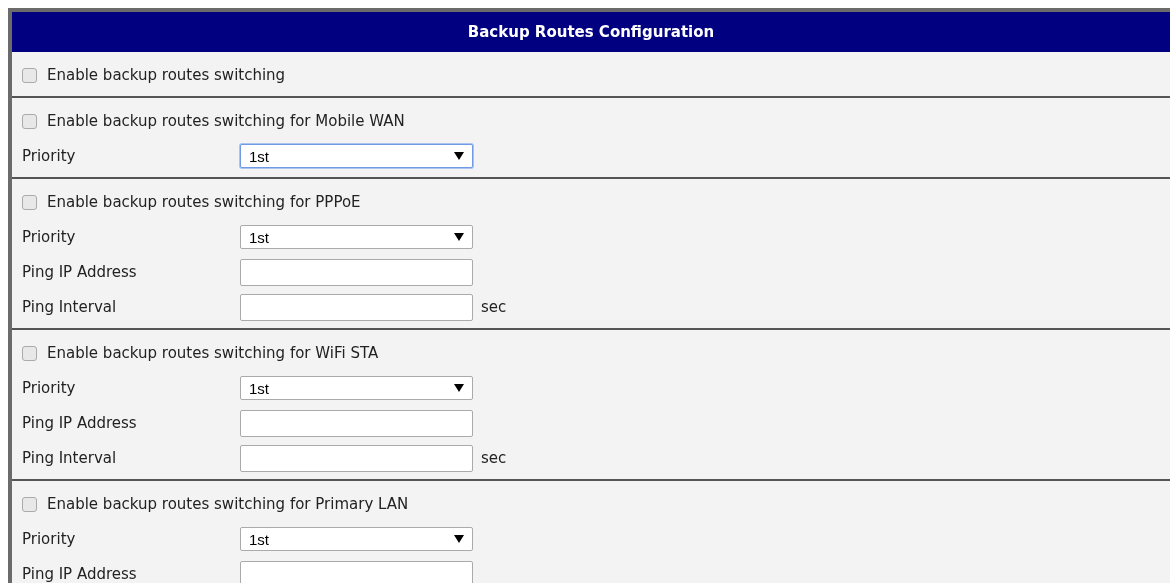  Describe the element at coordinates (228, 504) in the screenshot. I see `checkbox-label: Enable backup routes switching for Primary LAN` at that location.